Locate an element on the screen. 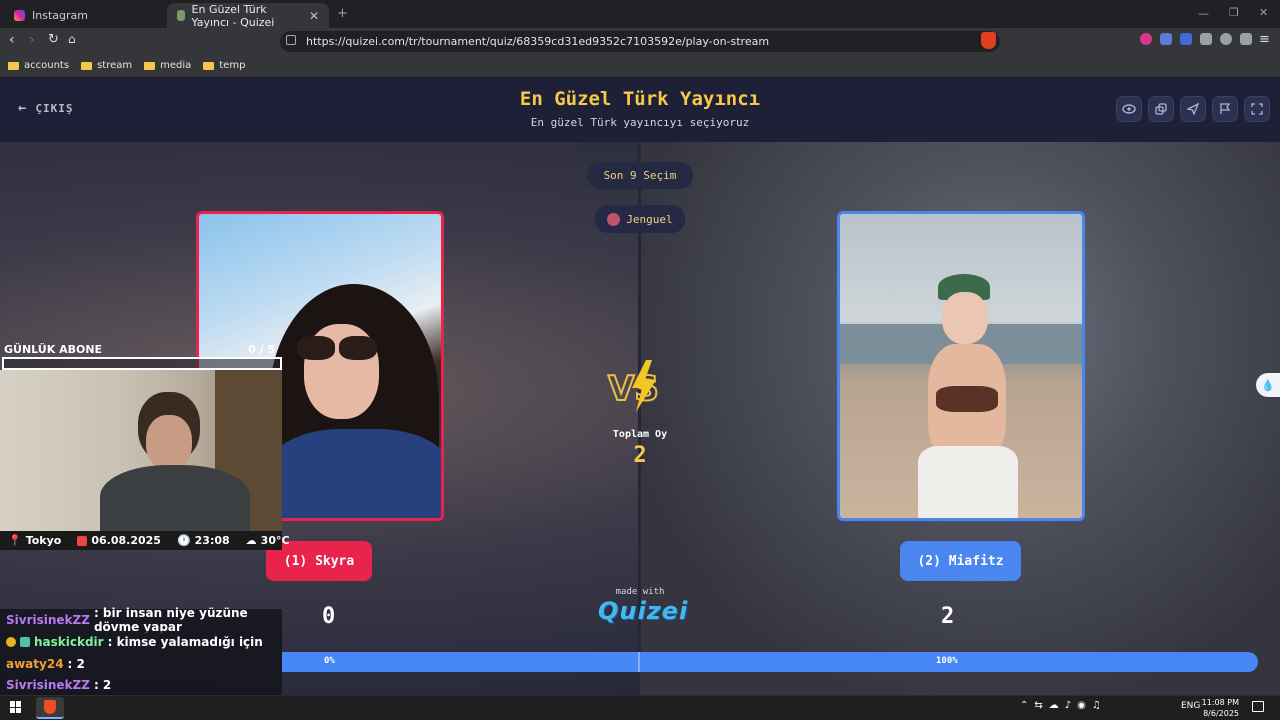 The height and width of the screenshot is (720, 1280). site-info-icon is located at coordinates (291, 40).